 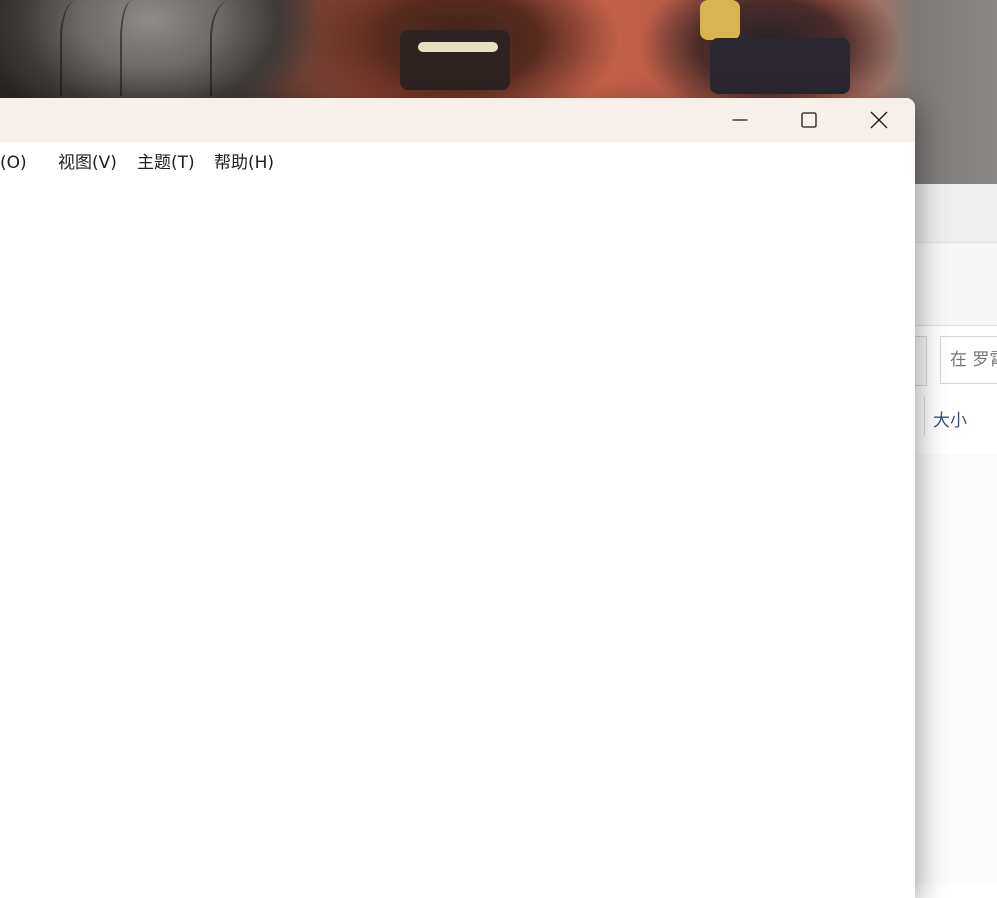 What do you see at coordinates (87, 160) in the screenshot?
I see `menu-view: 视图(V)` at bounding box center [87, 160].